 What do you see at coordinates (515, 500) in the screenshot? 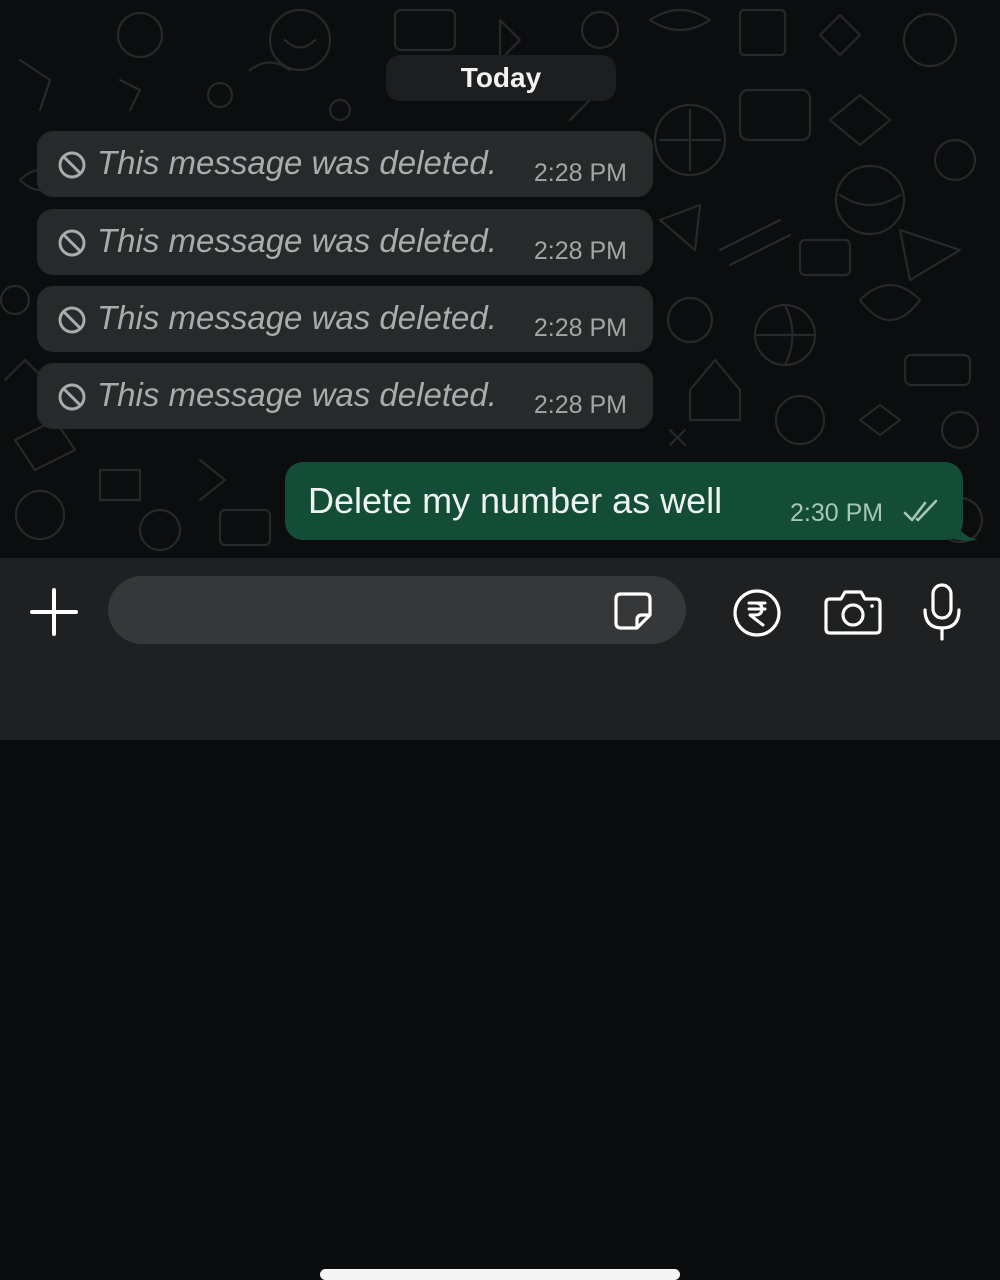
I see `message-text: Delete my number as well` at bounding box center [515, 500].